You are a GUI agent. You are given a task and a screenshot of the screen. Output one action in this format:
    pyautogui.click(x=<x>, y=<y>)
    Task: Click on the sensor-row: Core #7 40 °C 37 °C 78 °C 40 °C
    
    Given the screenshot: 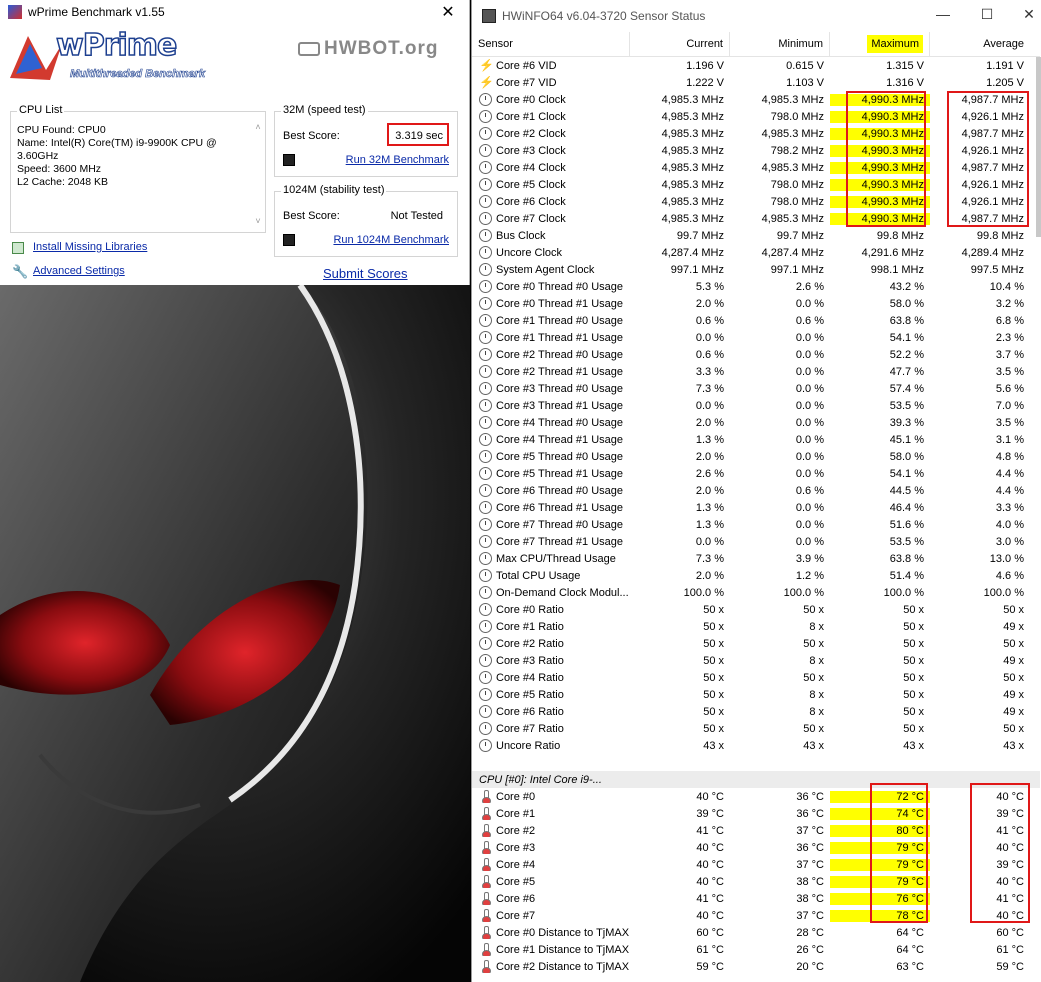 What is the action you would take?
    pyautogui.click(x=756, y=915)
    